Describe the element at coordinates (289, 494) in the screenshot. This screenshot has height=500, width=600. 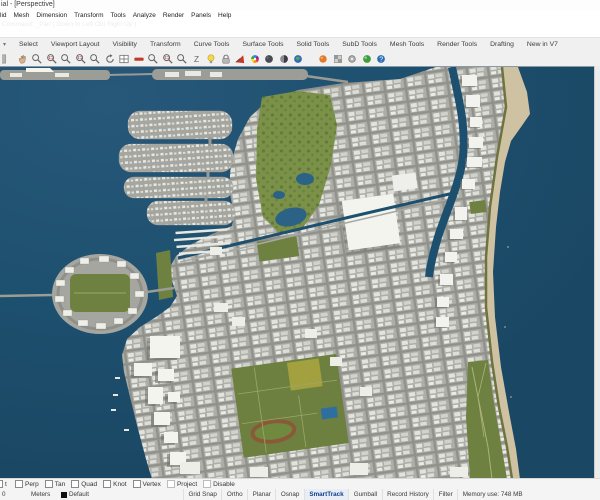
I see `status-pane-osnap: Osnap` at that location.